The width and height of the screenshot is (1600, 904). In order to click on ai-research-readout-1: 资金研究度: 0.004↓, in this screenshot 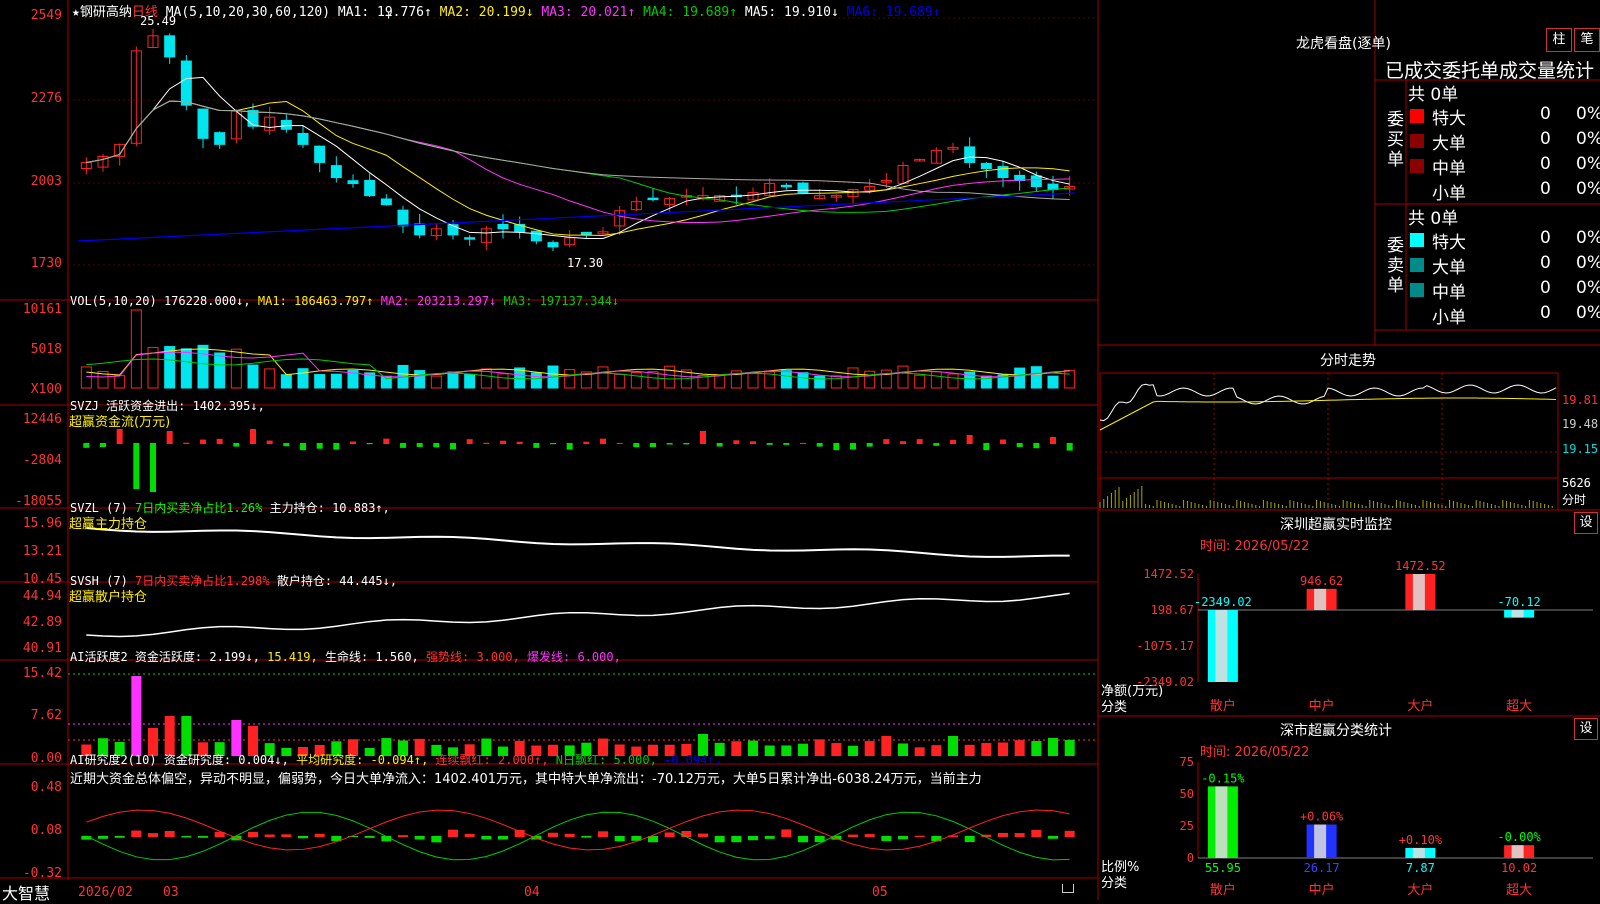, I will do `click(230, 760)`.